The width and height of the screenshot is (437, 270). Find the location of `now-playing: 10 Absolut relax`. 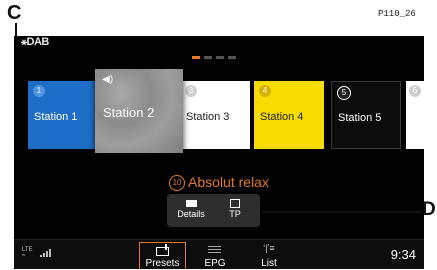

now-playing: 10 Absolut relax is located at coordinates (219, 182).